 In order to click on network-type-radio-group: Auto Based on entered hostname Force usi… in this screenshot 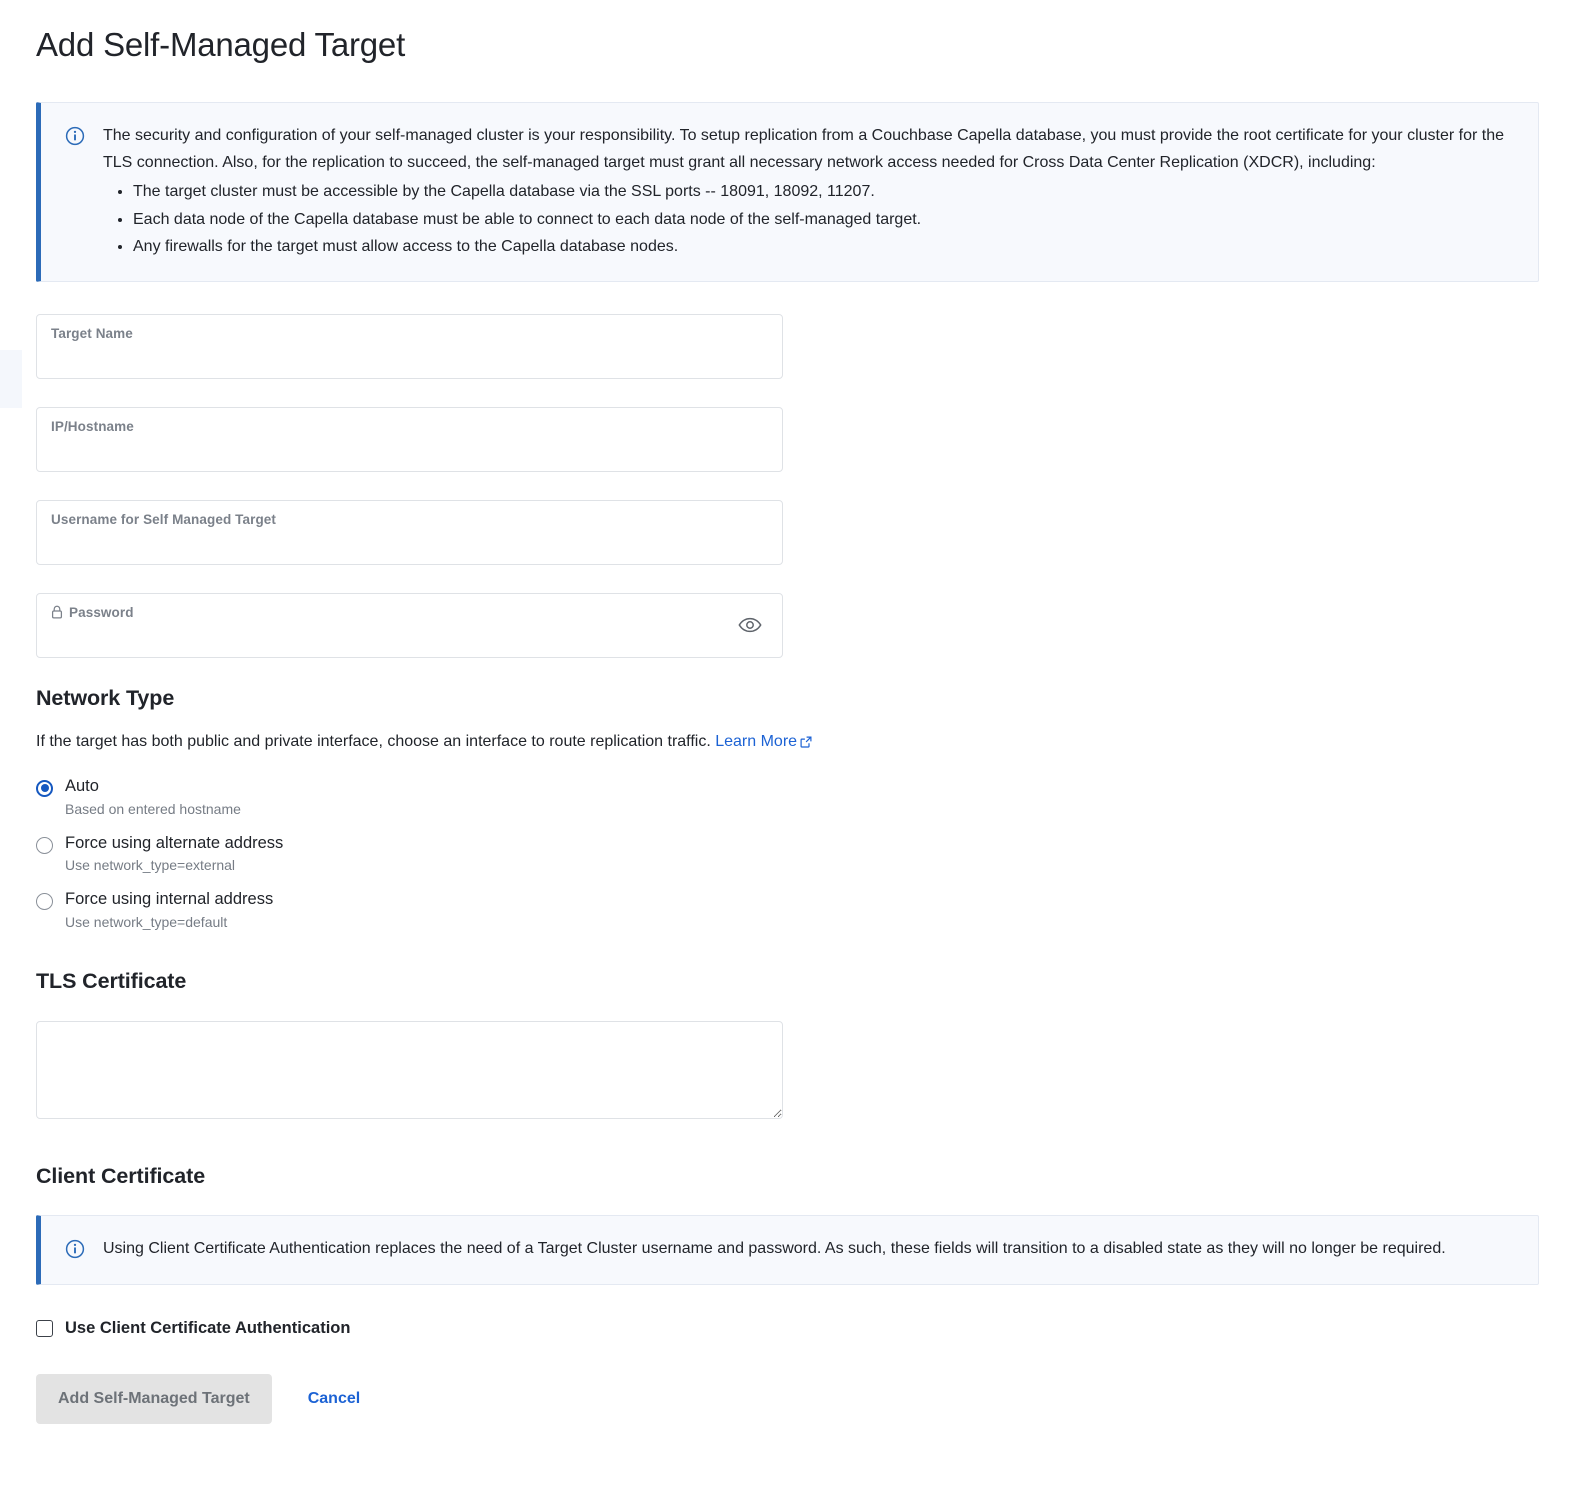, I will do `click(787, 854)`.